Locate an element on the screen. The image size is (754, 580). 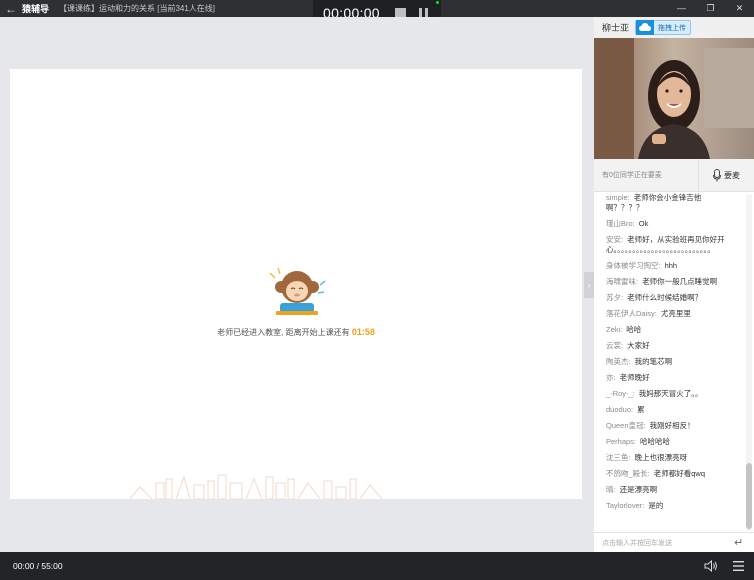
countdown-timer: 01:58 is located at coordinates (363, 332).